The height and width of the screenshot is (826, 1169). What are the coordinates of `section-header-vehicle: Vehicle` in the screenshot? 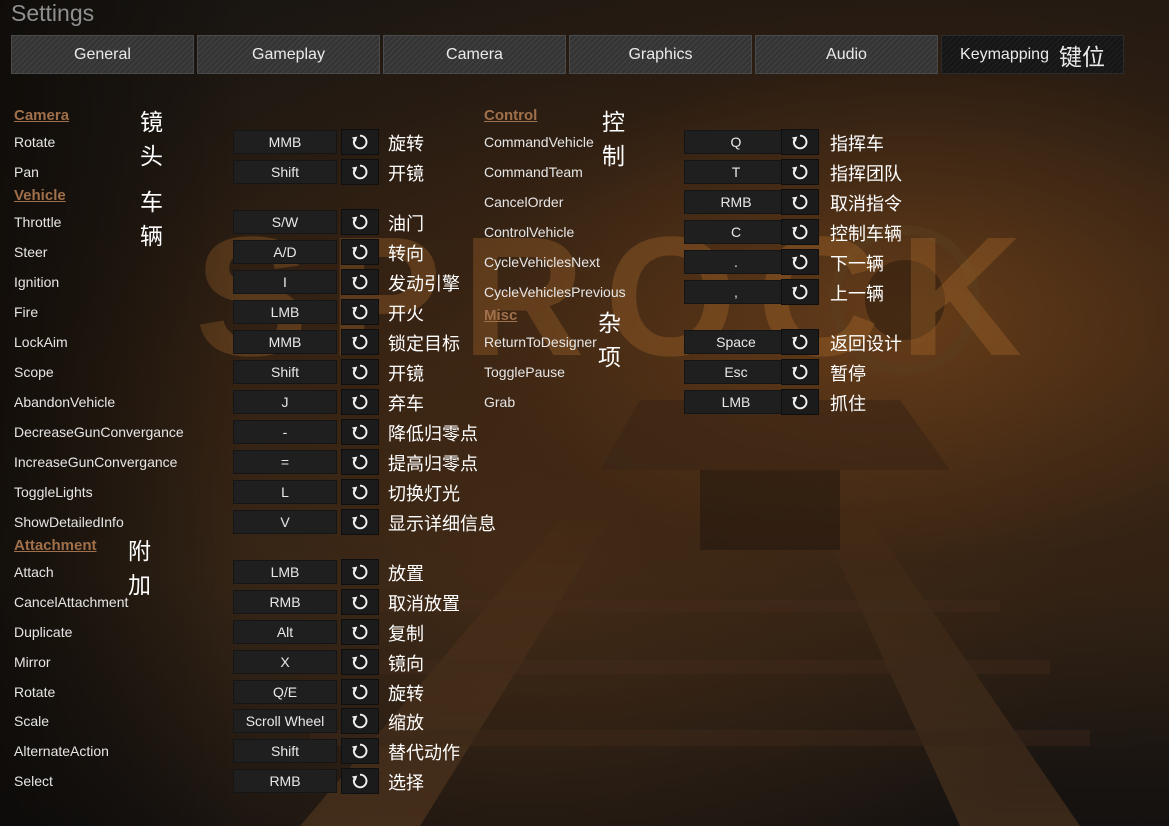 It's located at (40, 195).